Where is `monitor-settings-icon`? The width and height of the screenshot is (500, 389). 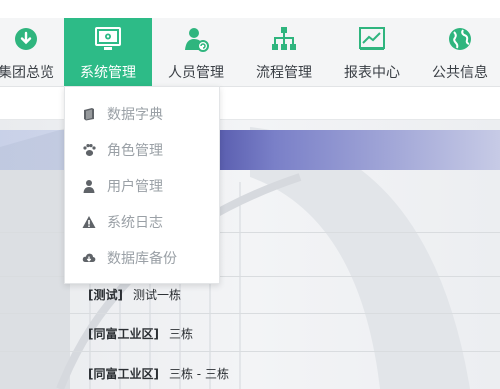
monitor-settings-icon is located at coordinates (108, 38).